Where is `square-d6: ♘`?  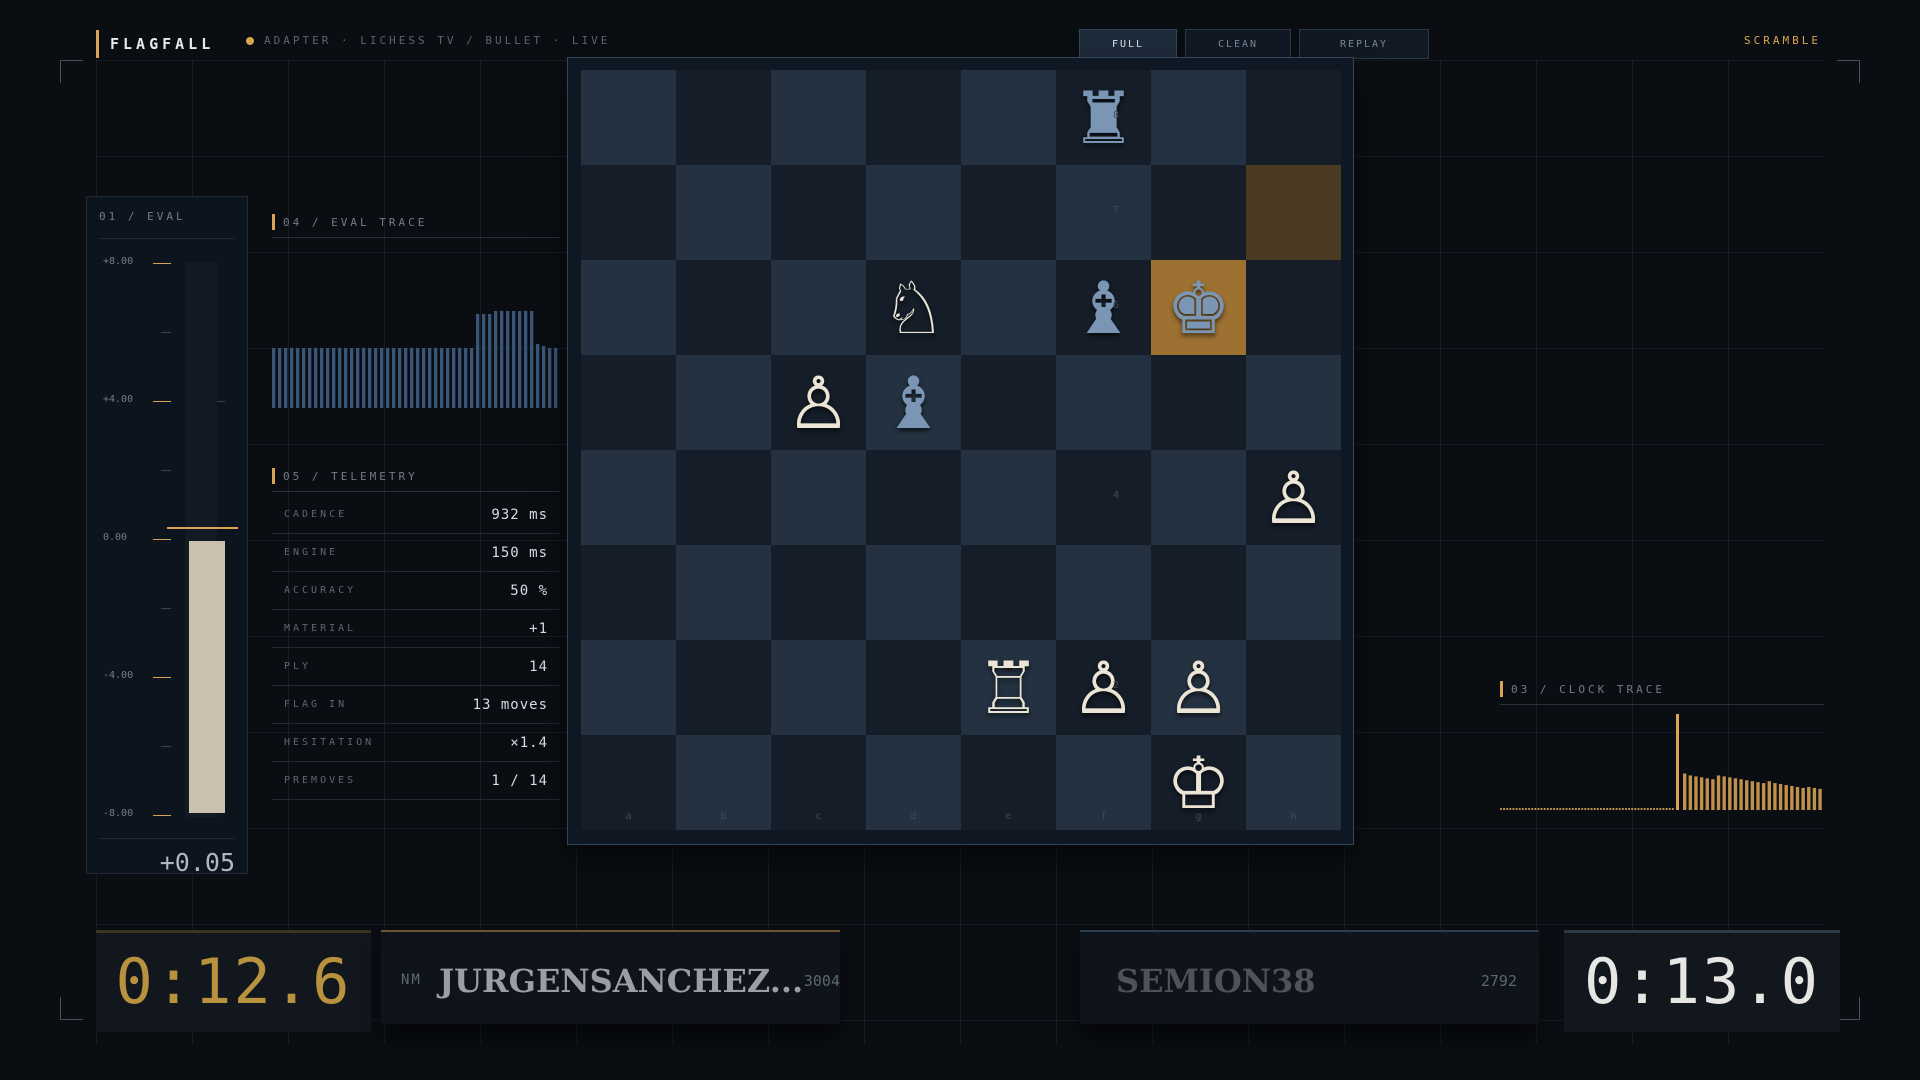
square-d6: ♘ is located at coordinates (913, 307).